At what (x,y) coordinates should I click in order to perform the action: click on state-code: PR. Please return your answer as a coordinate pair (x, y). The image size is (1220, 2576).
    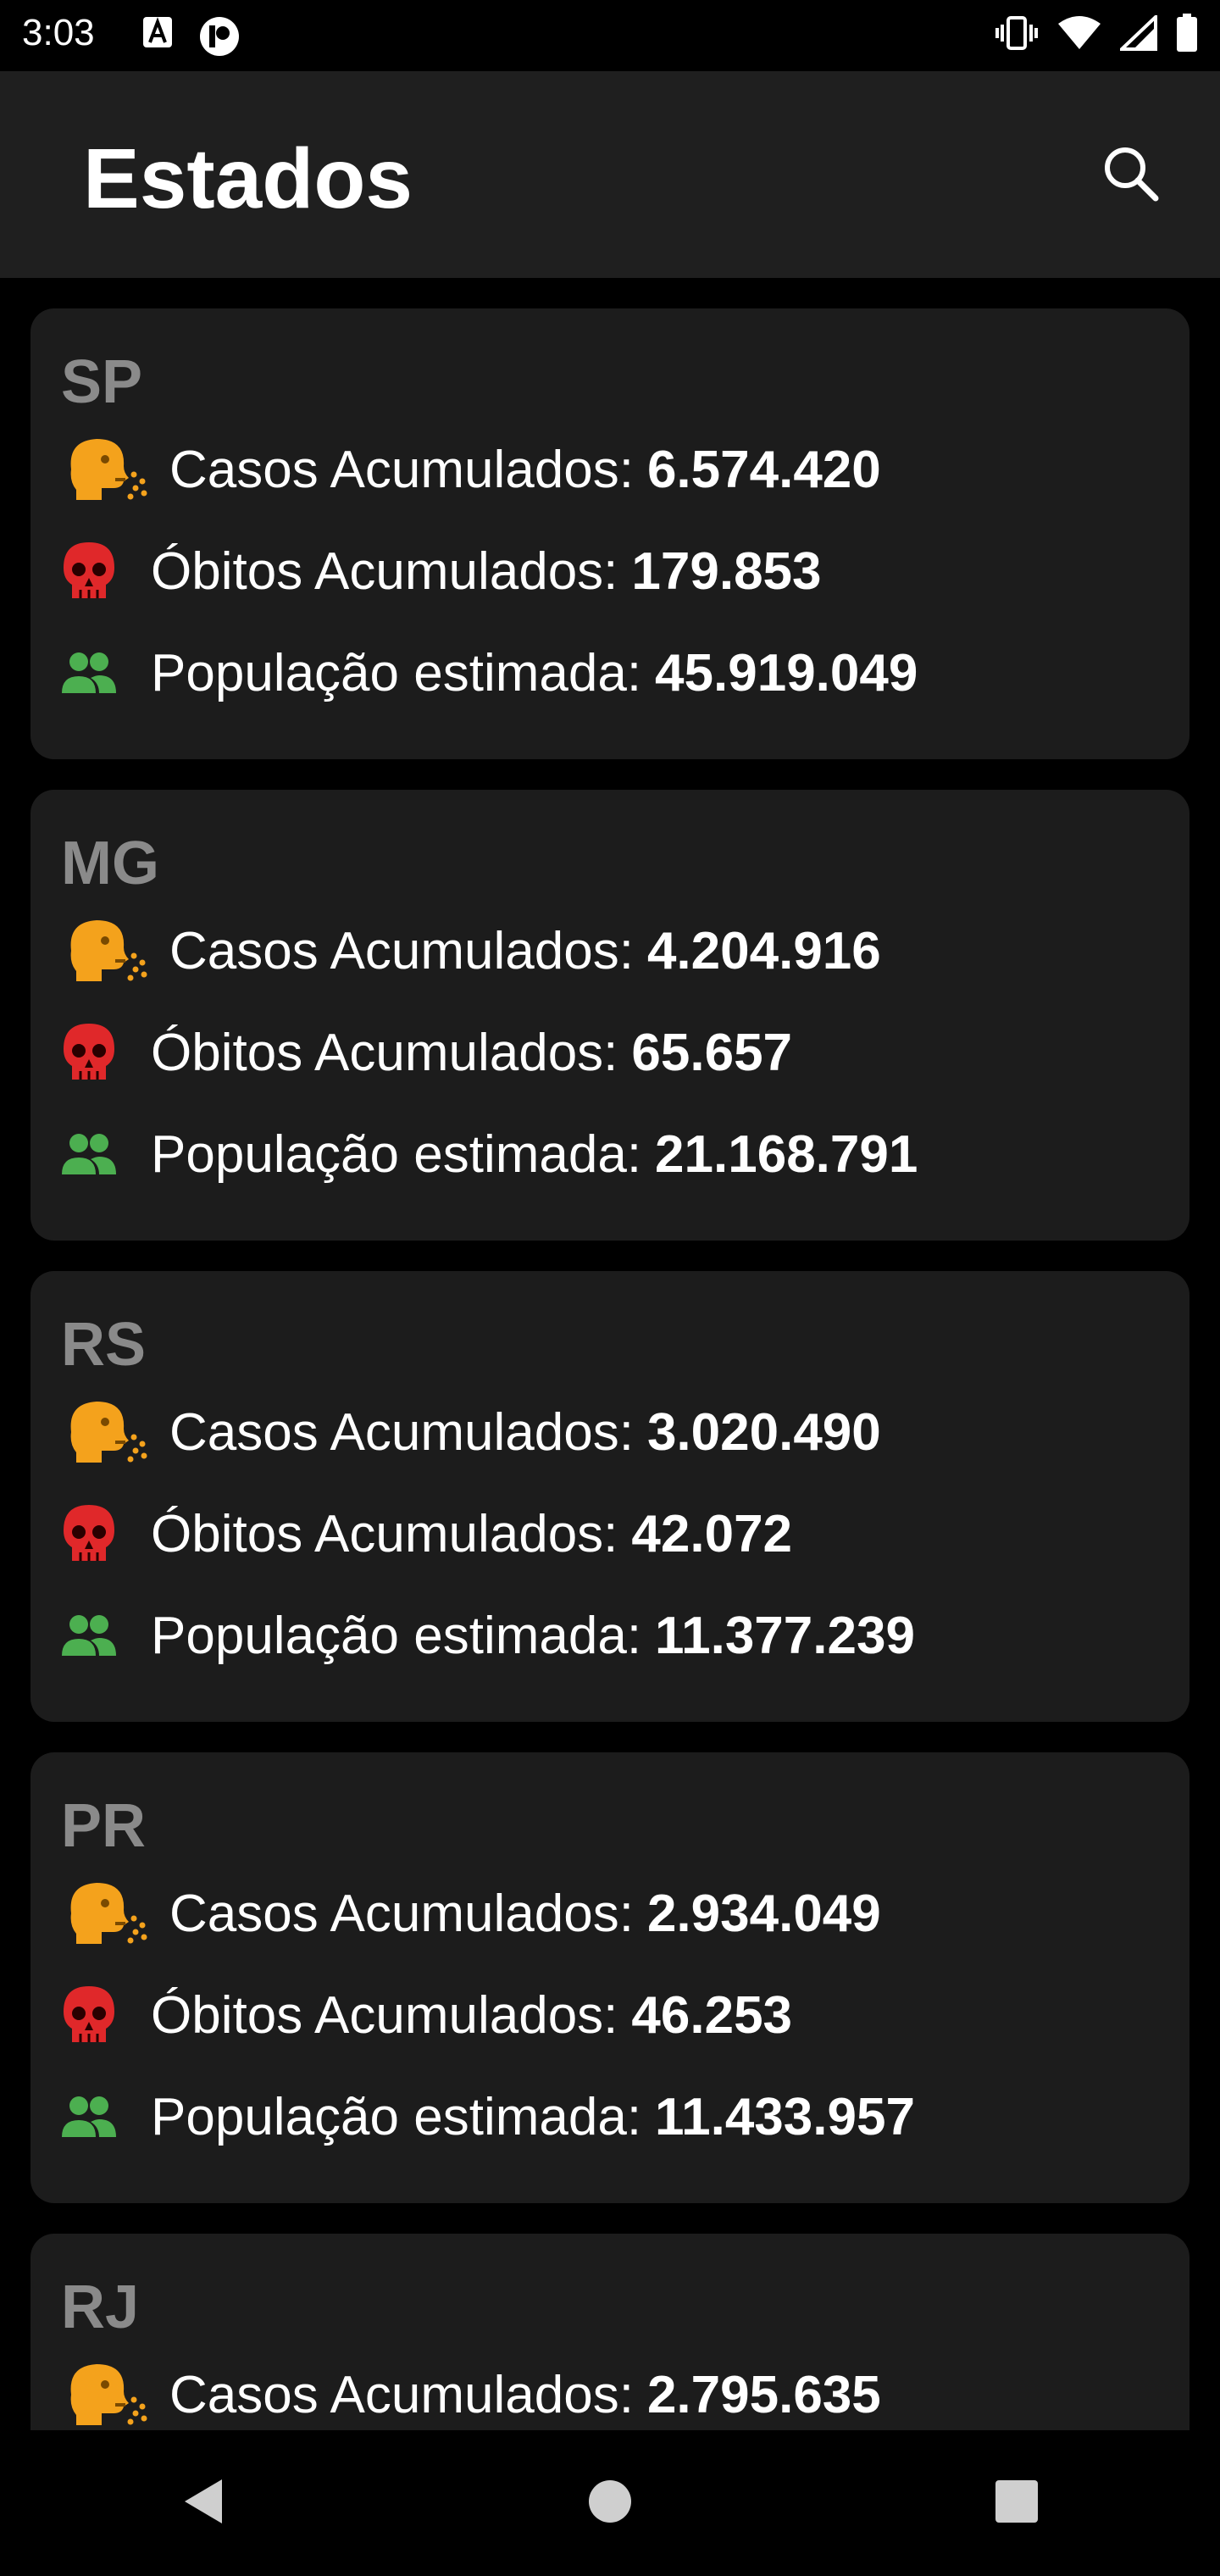
    Looking at the image, I should click on (104, 1826).